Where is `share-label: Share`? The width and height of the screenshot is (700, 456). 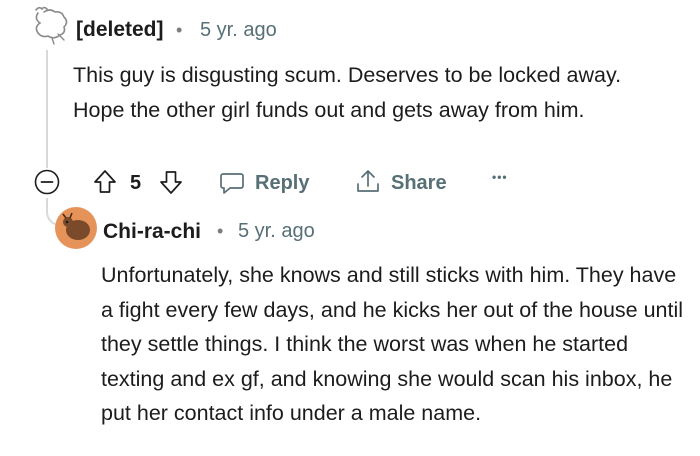 share-label: Share is located at coordinates (419, 183).